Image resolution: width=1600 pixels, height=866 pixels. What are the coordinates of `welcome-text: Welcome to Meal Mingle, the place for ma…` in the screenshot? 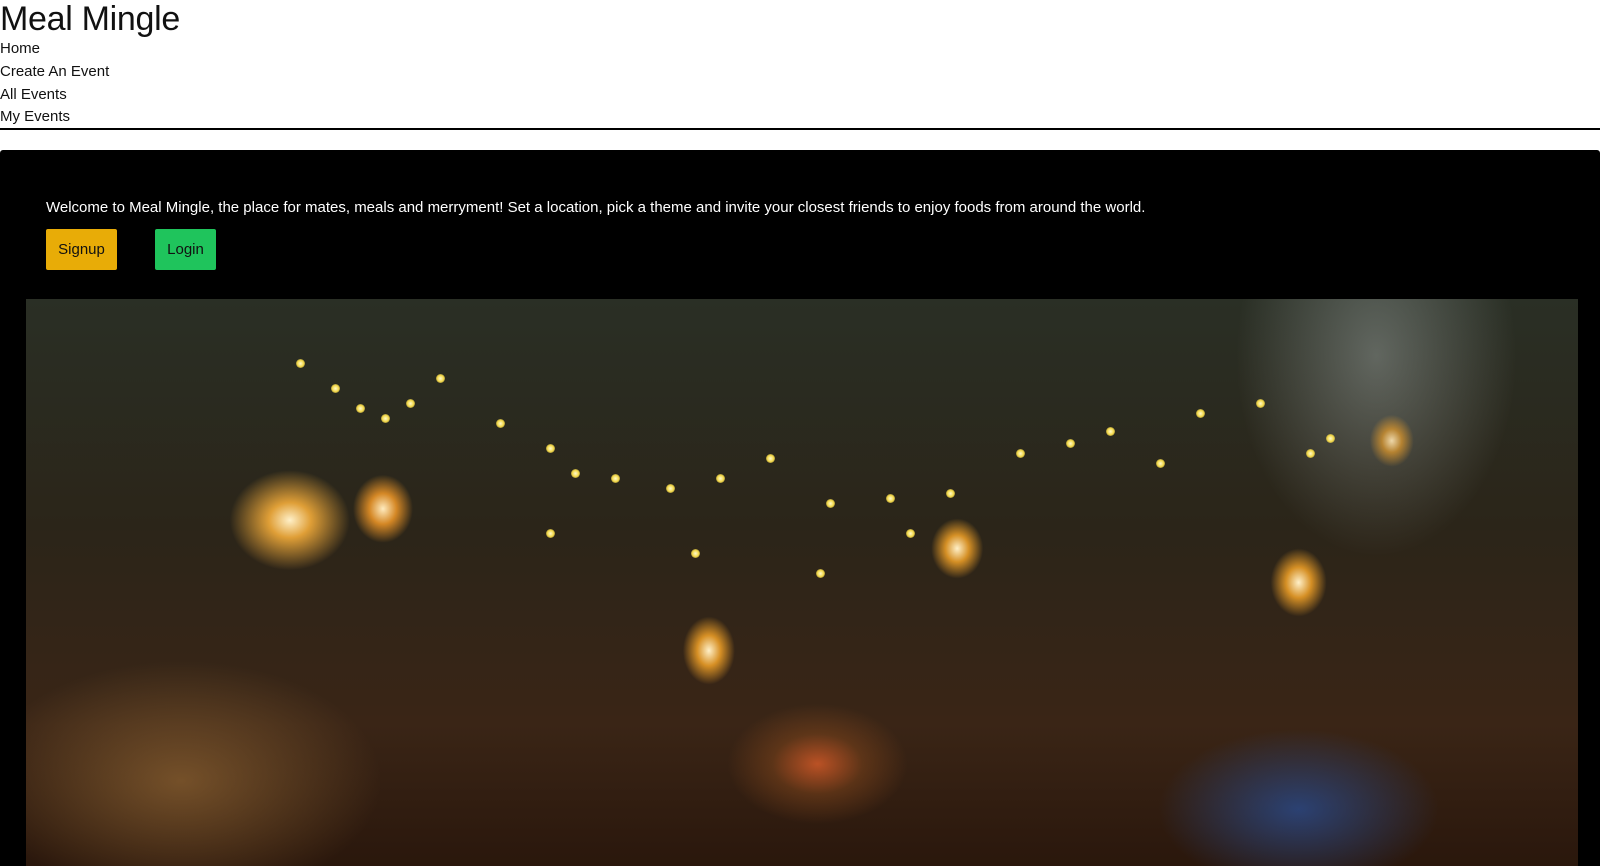 It's located at (596, 207).